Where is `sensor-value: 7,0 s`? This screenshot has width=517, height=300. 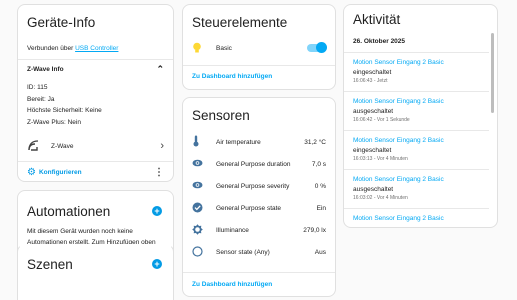 sensor-value: 7,0 s is located at coordinates (318, 164).